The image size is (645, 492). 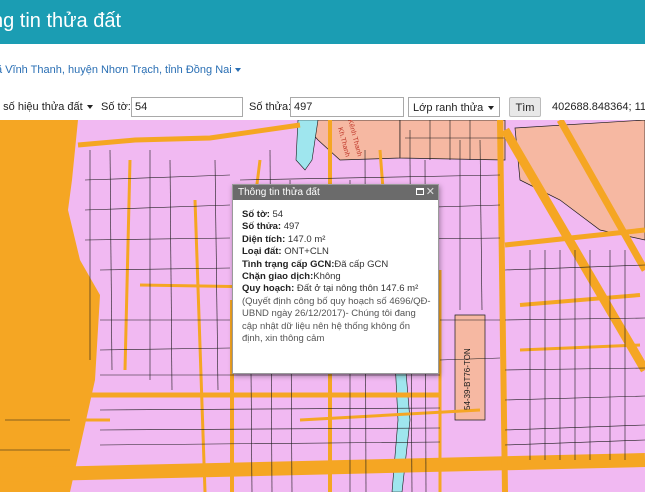 What do you see at coordinates (270, 107) in the screenshot?
I see `parcel-number-label: Số thửa:` at bounding box center [270, 107].